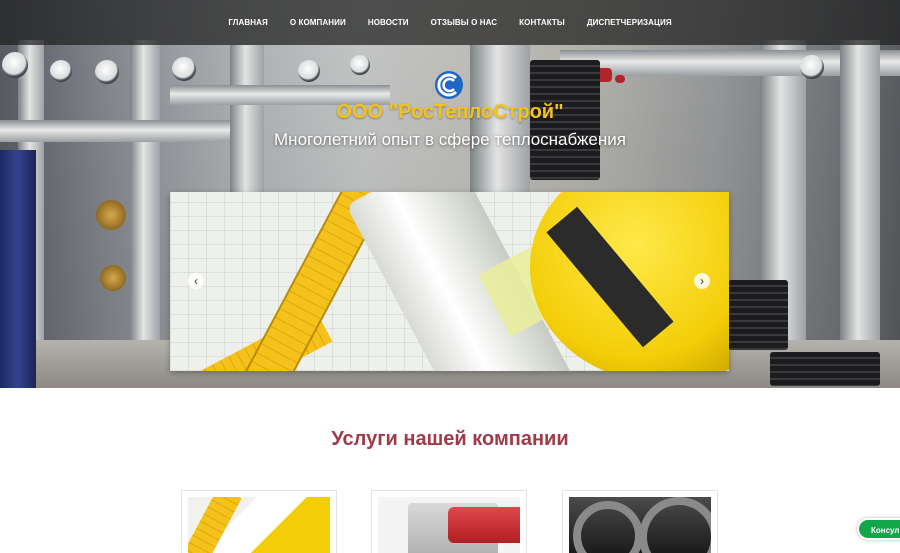 This screenshot has width=900, height=553. Describe the element at coordinates (196, 281) in the screenshot. I see `slider-prev-button: ‹` at that location.